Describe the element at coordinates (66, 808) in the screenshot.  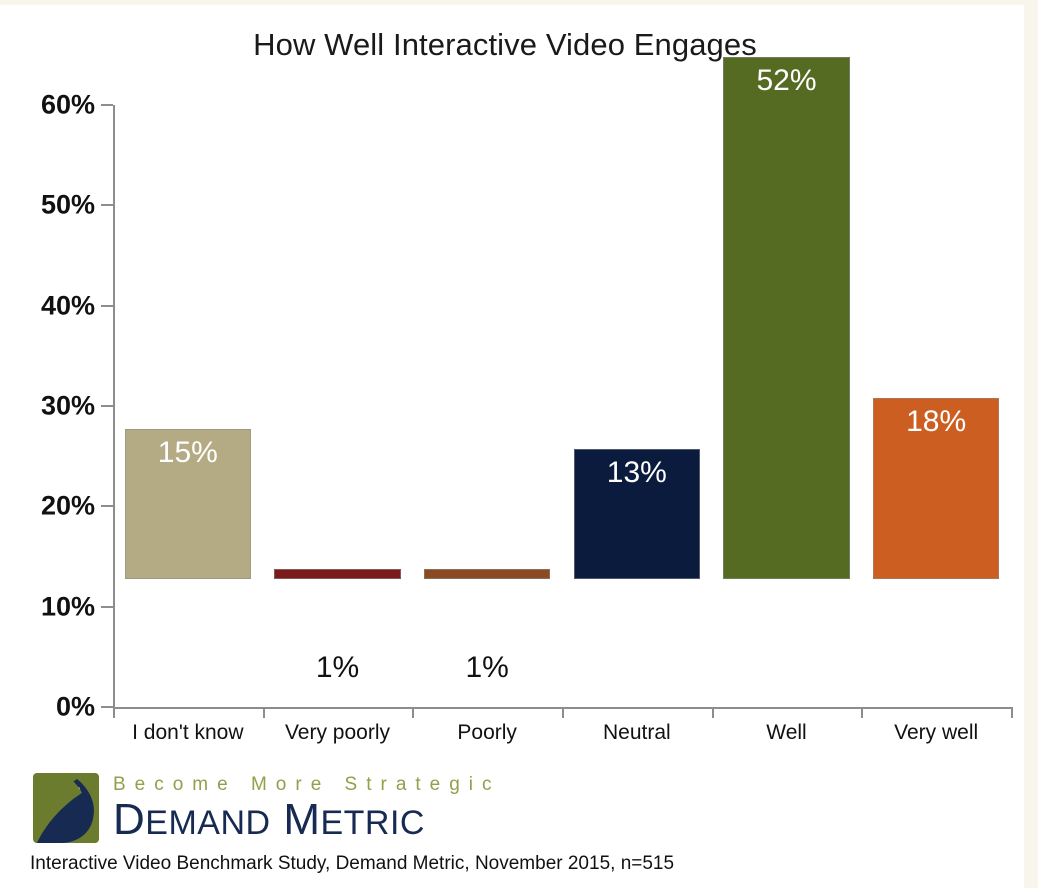
I see `logo-mark-icon` at that location.